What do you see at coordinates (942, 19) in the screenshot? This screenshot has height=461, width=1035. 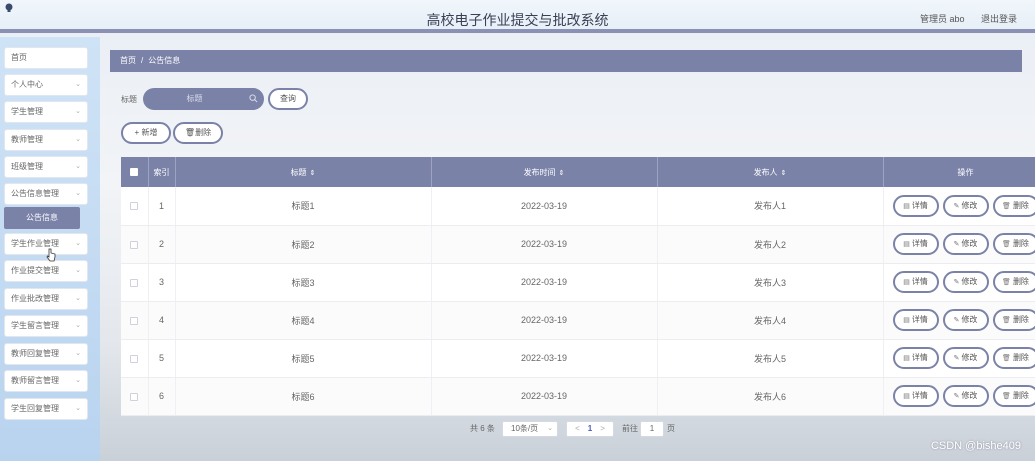 I see `user-name: 管理员 abo` at bounding box center [942, 19].